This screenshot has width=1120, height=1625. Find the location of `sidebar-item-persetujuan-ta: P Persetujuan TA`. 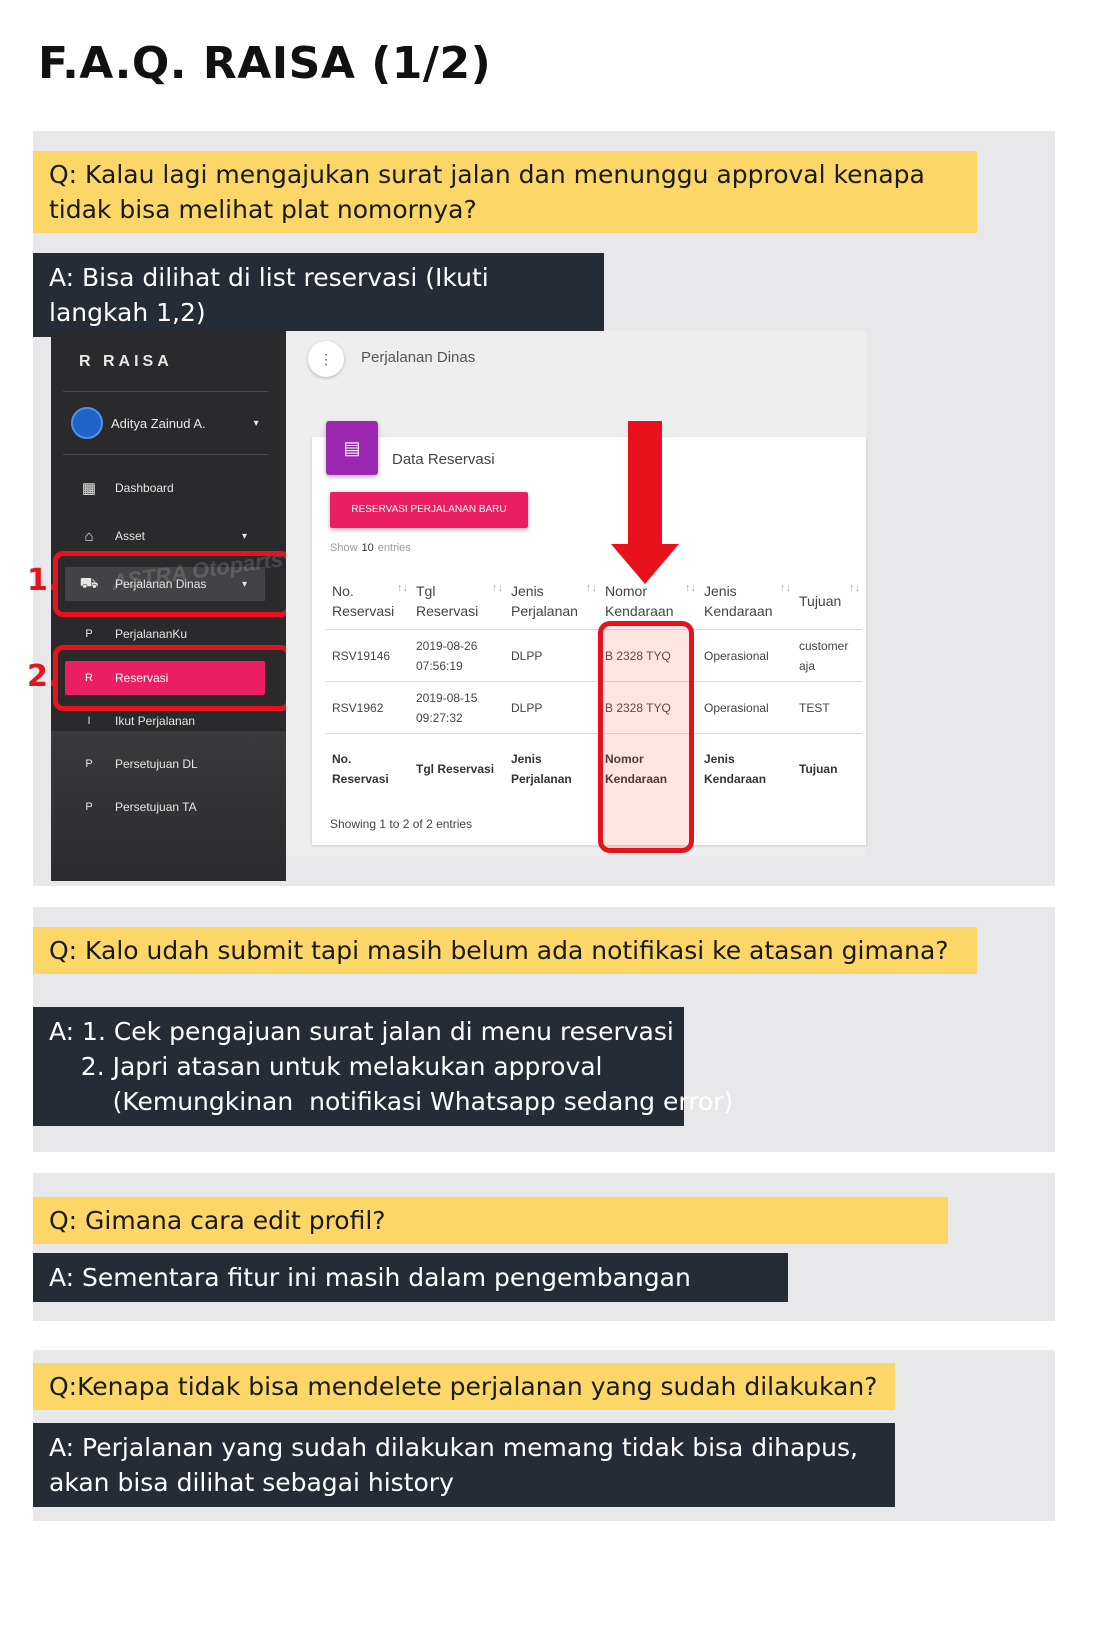

sidebar-item-persetujuan-ta: P Persetujuan TA is located at coordinates (165, 807).